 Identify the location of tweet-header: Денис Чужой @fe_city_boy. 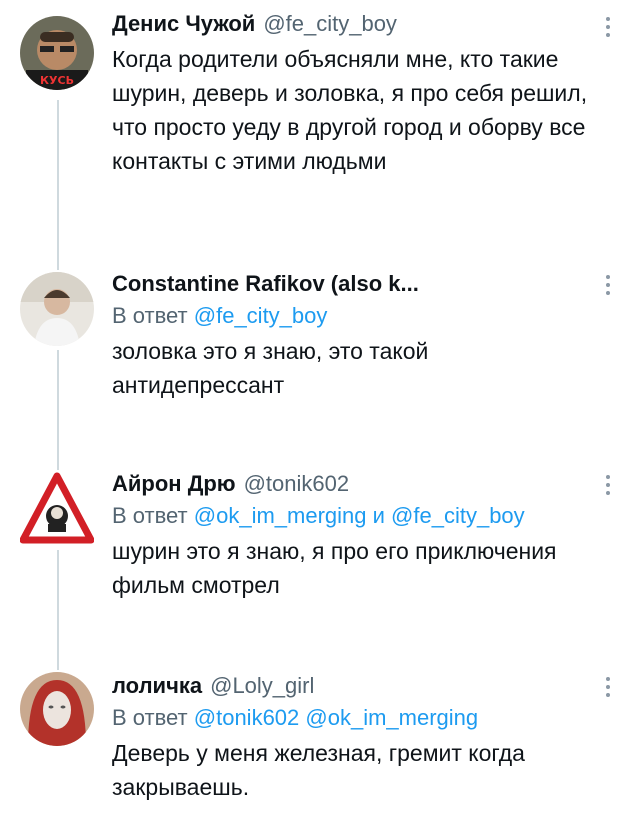
(356, 24).